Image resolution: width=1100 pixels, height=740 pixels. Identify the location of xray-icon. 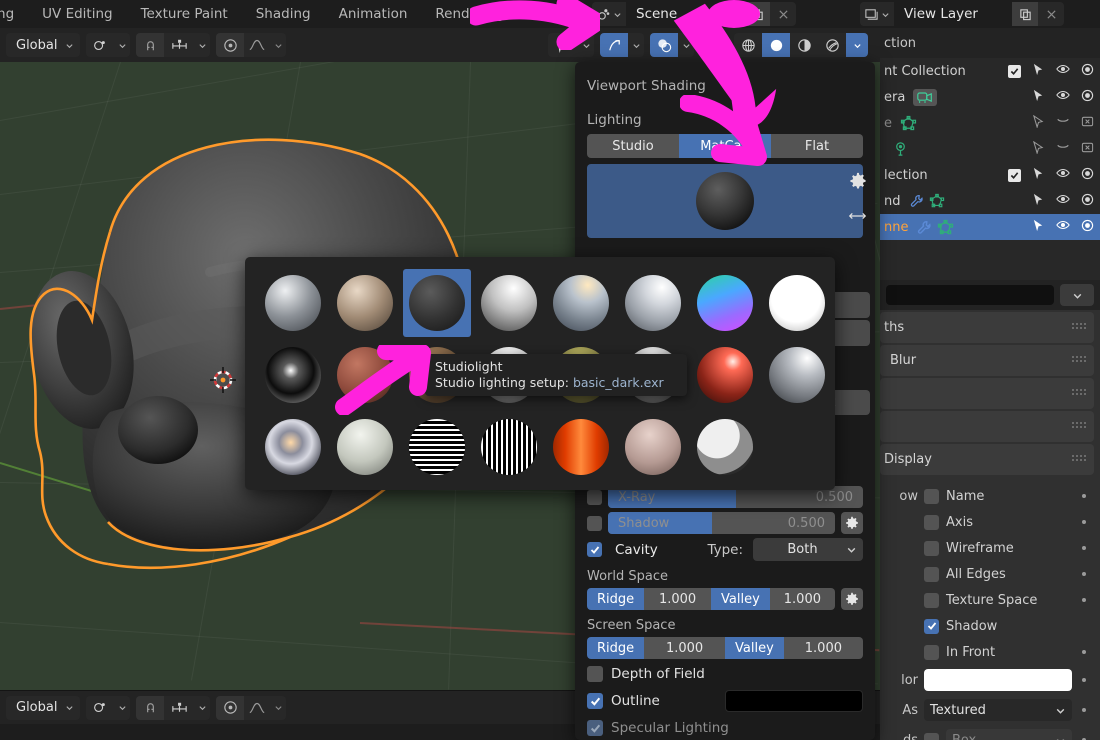
(714, 45).